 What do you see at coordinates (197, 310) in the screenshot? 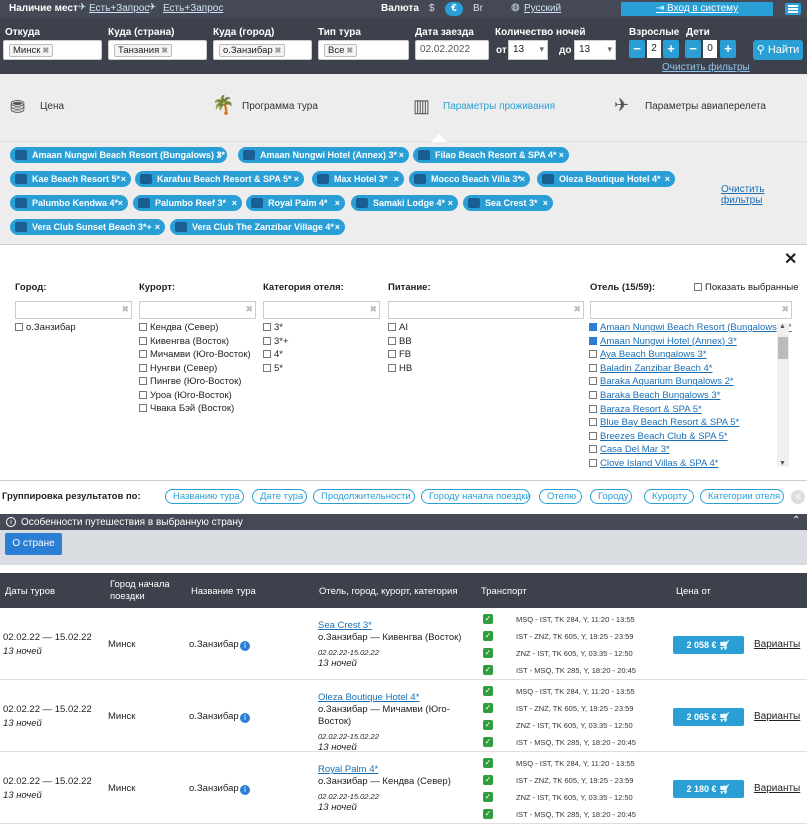
I see `resort-filter-input` at bounding box center [197, 310].